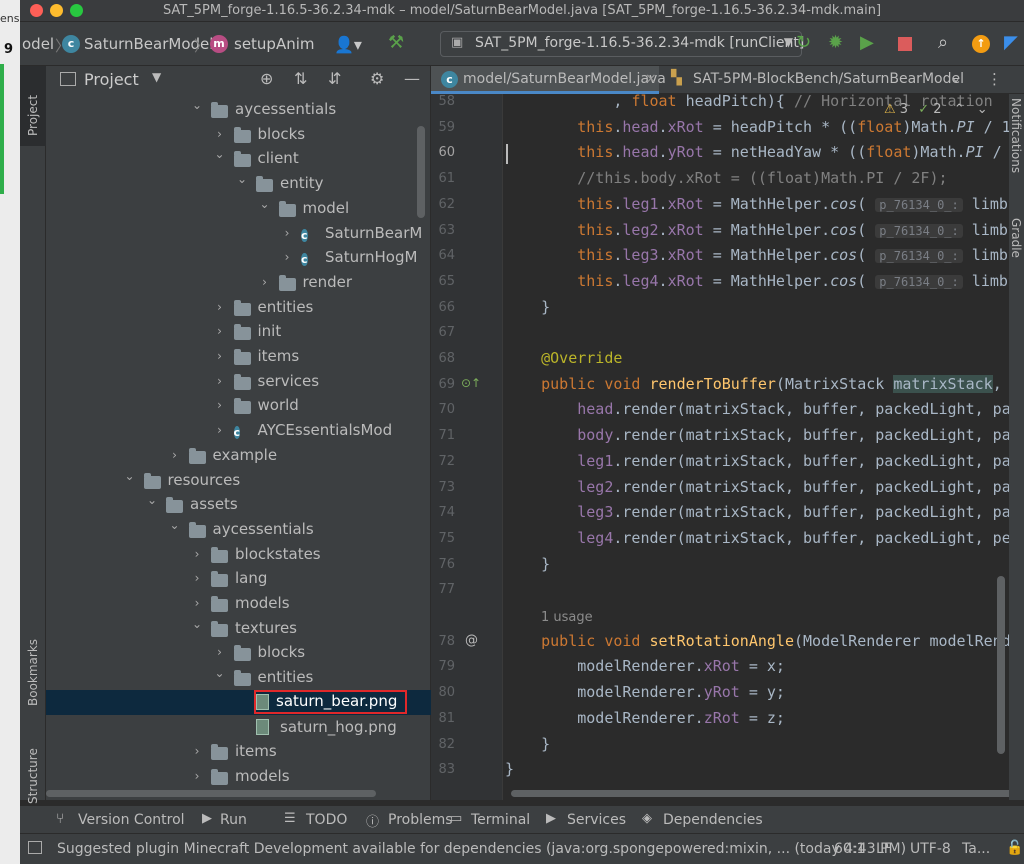  Describe the element at coordinates (238, 430) in the screenshot. I see `tree-item: › c AYCEssentialsMod` at that location.